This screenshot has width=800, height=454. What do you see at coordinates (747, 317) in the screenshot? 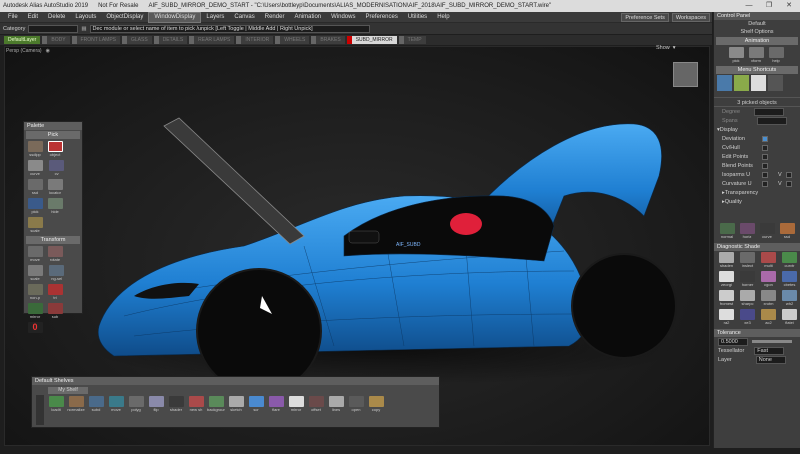
I see `diagnostic-tool-13: xe3` at bounding box center [747, 317].